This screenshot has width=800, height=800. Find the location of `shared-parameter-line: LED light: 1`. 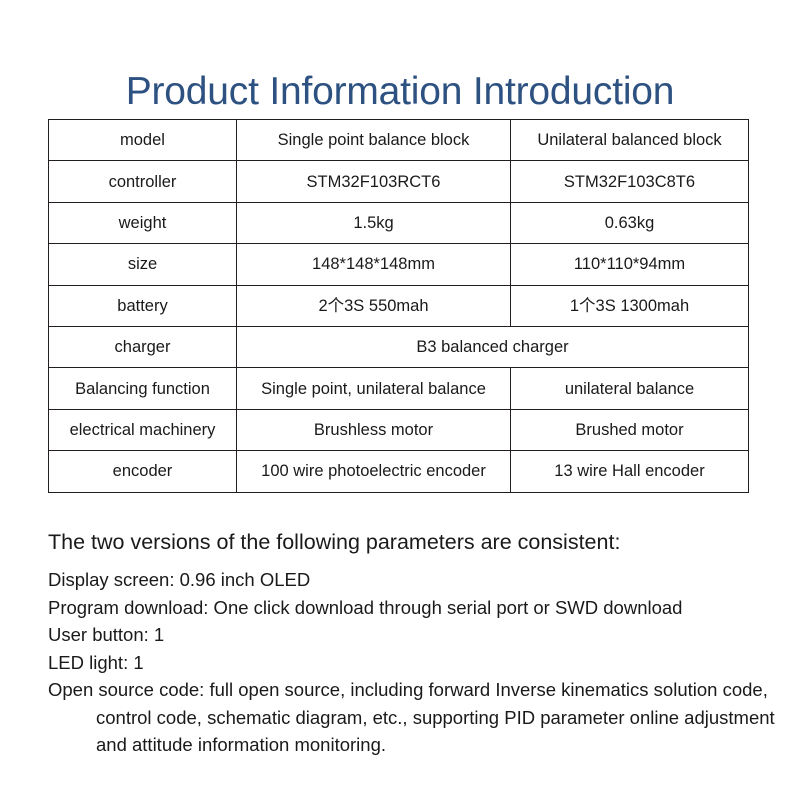

shared-parameter-line: LED light: 1 is located at coordinates (96, 662).